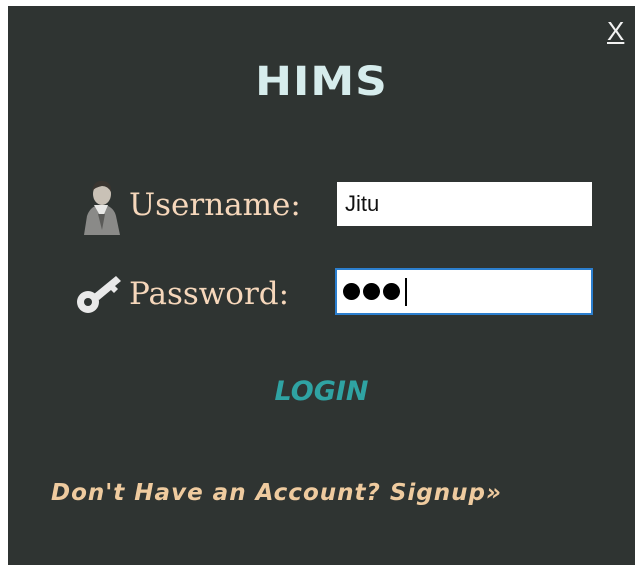  I want to click on login-button: LOGIN, so click(321, 391).